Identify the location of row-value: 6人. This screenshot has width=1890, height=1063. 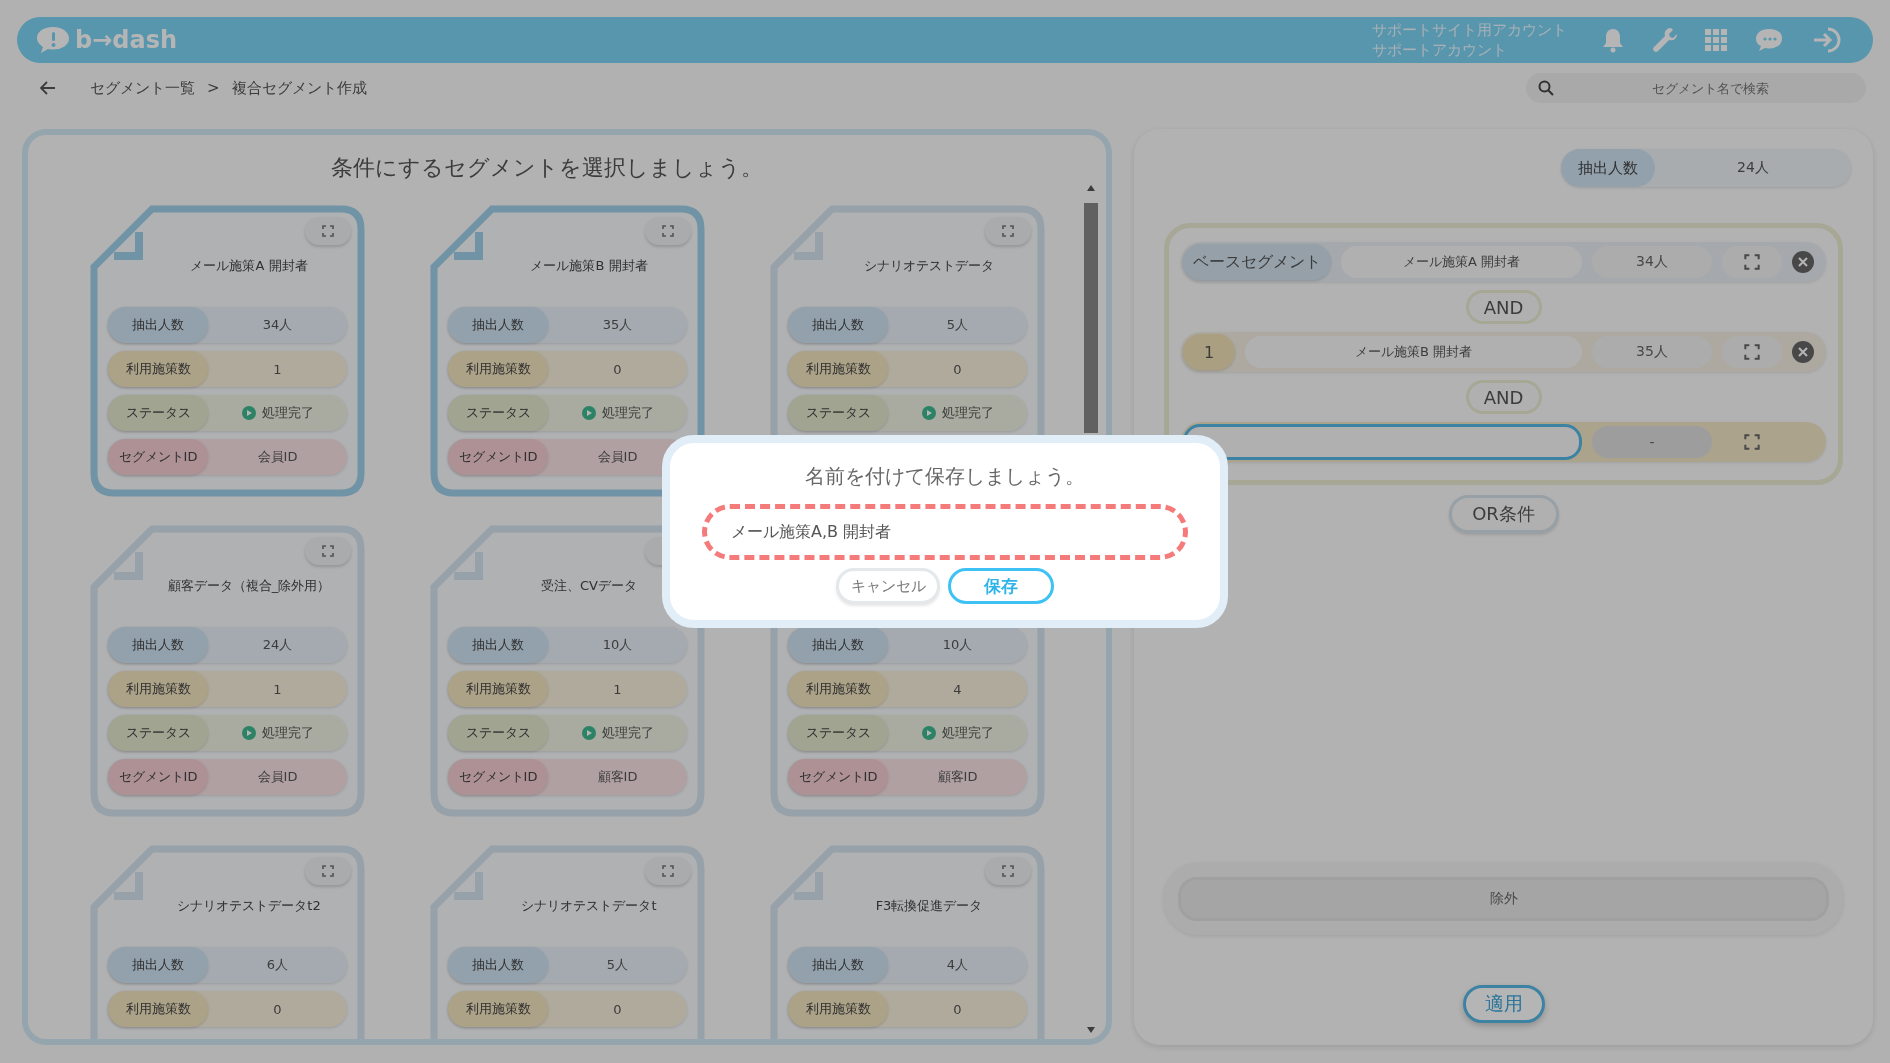
(277, 965).